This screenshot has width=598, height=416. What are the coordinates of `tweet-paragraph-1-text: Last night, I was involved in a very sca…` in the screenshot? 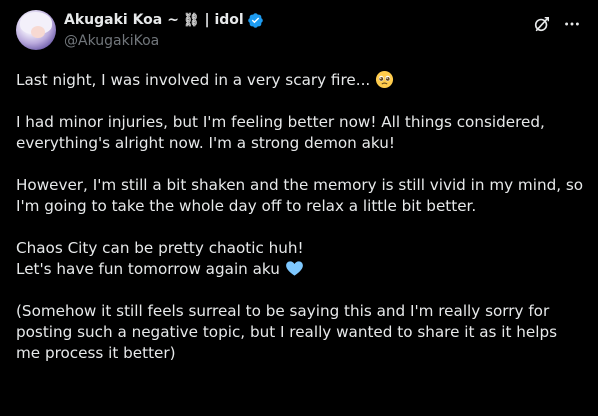 It's located at (193, 80).